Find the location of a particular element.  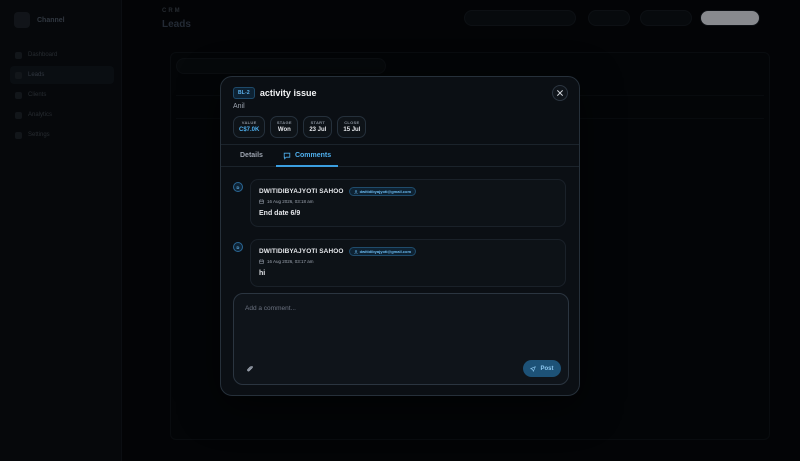

stage-chip: STAGE Won is located at coordinates (284, 127).